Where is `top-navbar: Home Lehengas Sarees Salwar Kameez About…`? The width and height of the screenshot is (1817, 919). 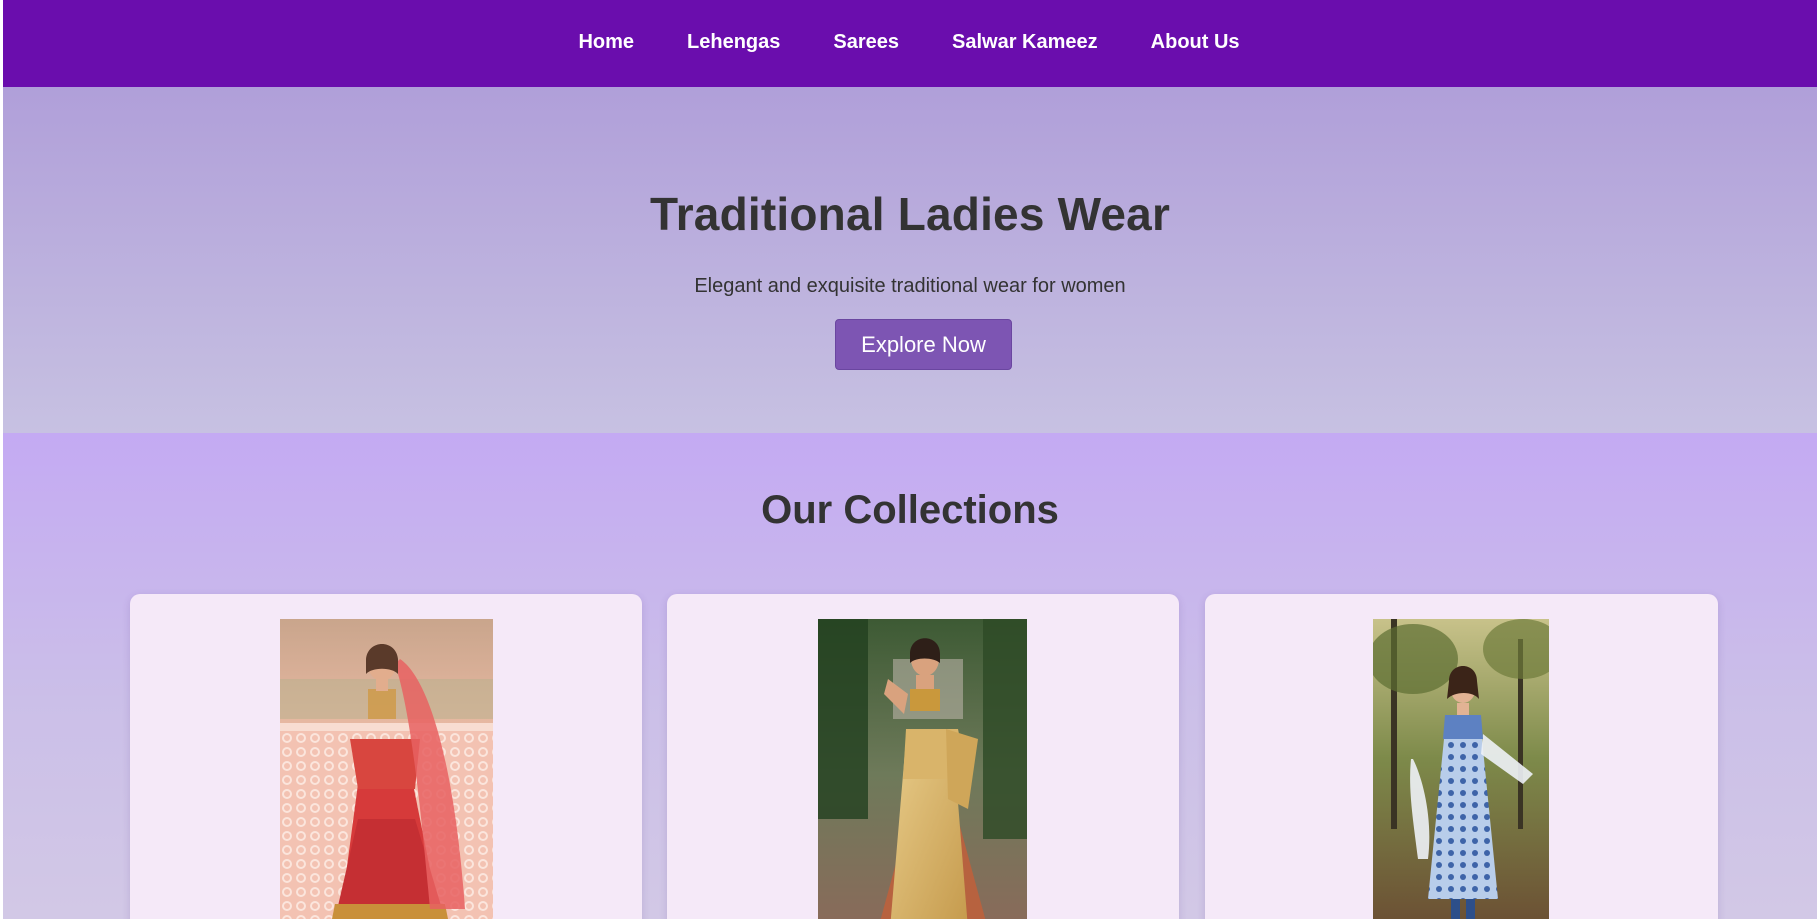 top-navbar: Home Lehengas Sarees Salwar Kameez About… is located at coordinates (910, 43).